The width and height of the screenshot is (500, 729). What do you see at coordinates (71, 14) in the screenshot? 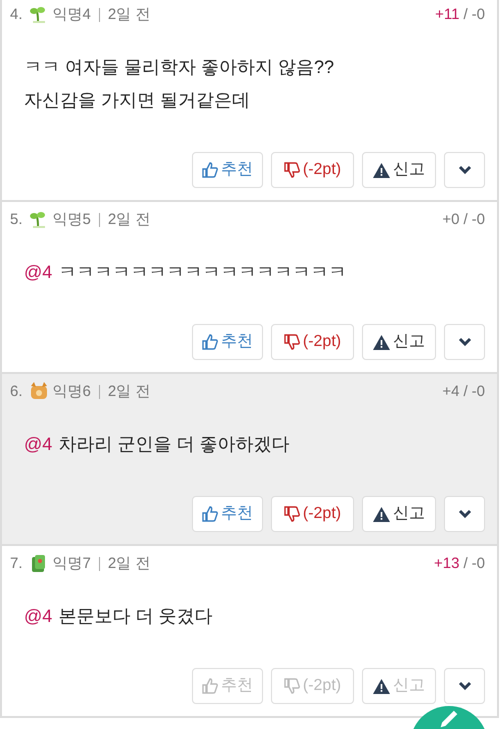
I see `author-name: 익명4` at bounding box center [71, 14].